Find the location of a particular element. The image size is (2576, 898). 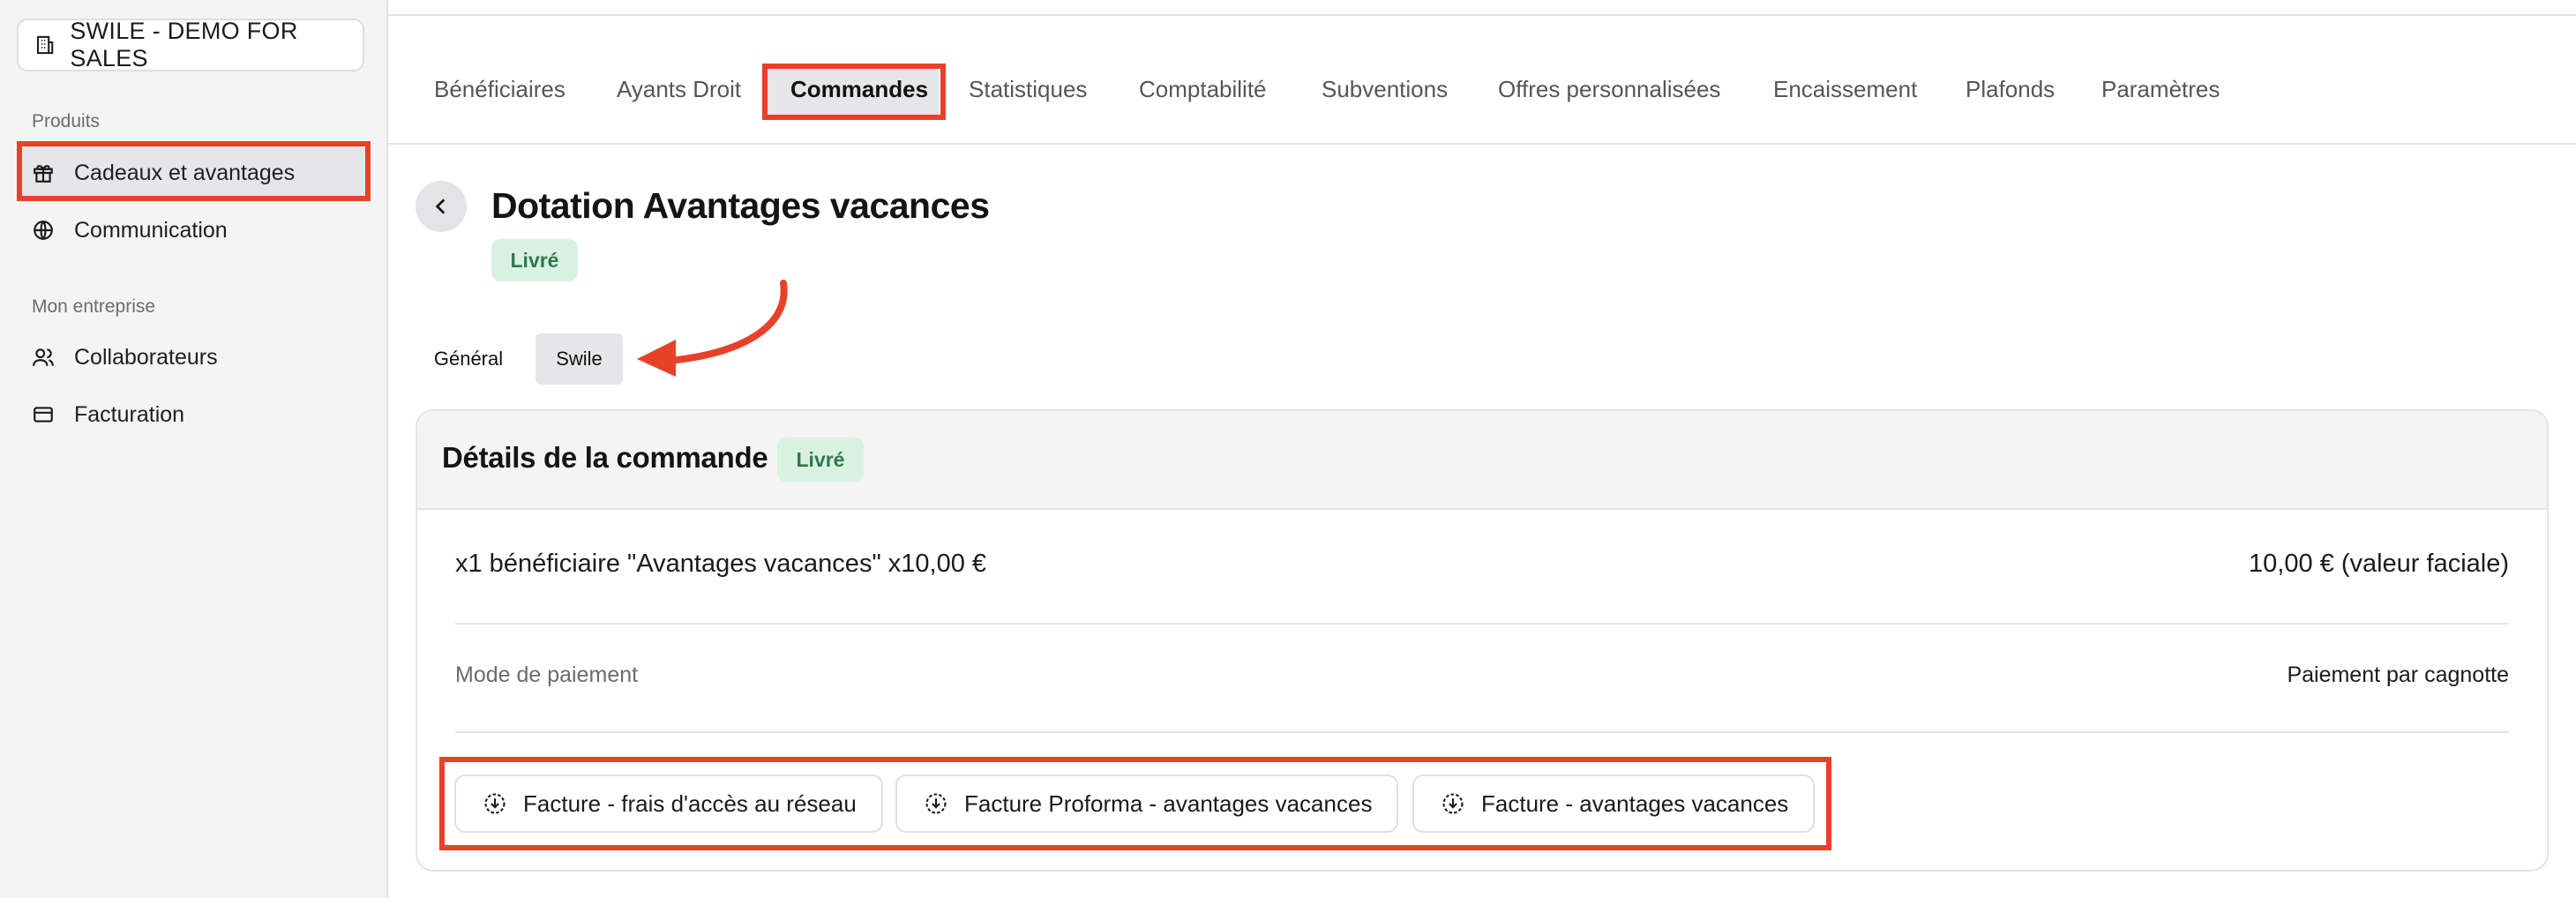

credit-card-icon is located at coordinates (43, 415).